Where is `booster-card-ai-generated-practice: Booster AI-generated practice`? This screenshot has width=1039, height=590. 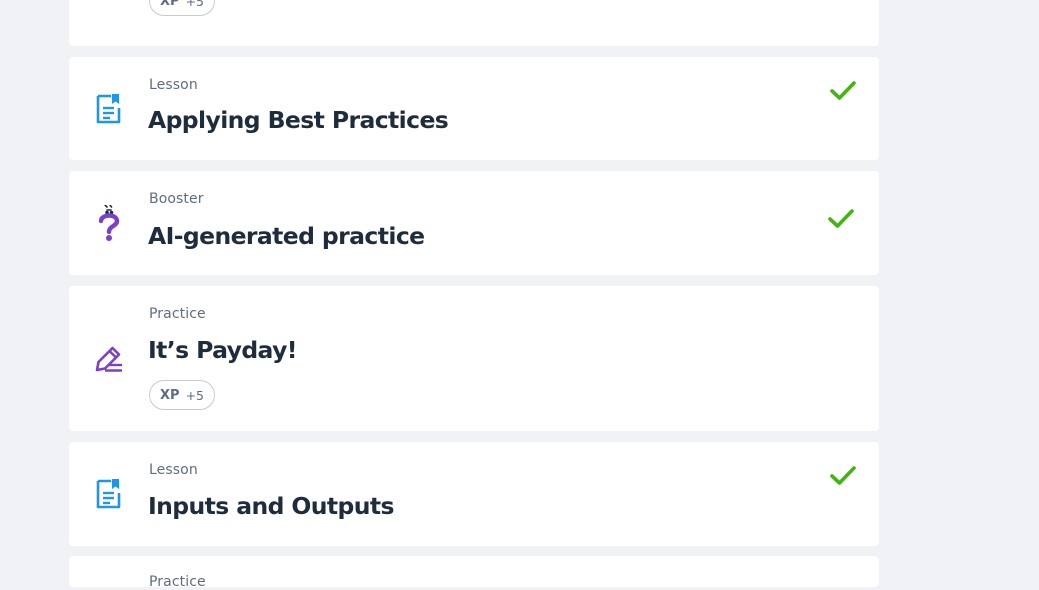
booster-card-ai-generated-practice: Booster AI-generated practice is located at coordinates (474, 223).